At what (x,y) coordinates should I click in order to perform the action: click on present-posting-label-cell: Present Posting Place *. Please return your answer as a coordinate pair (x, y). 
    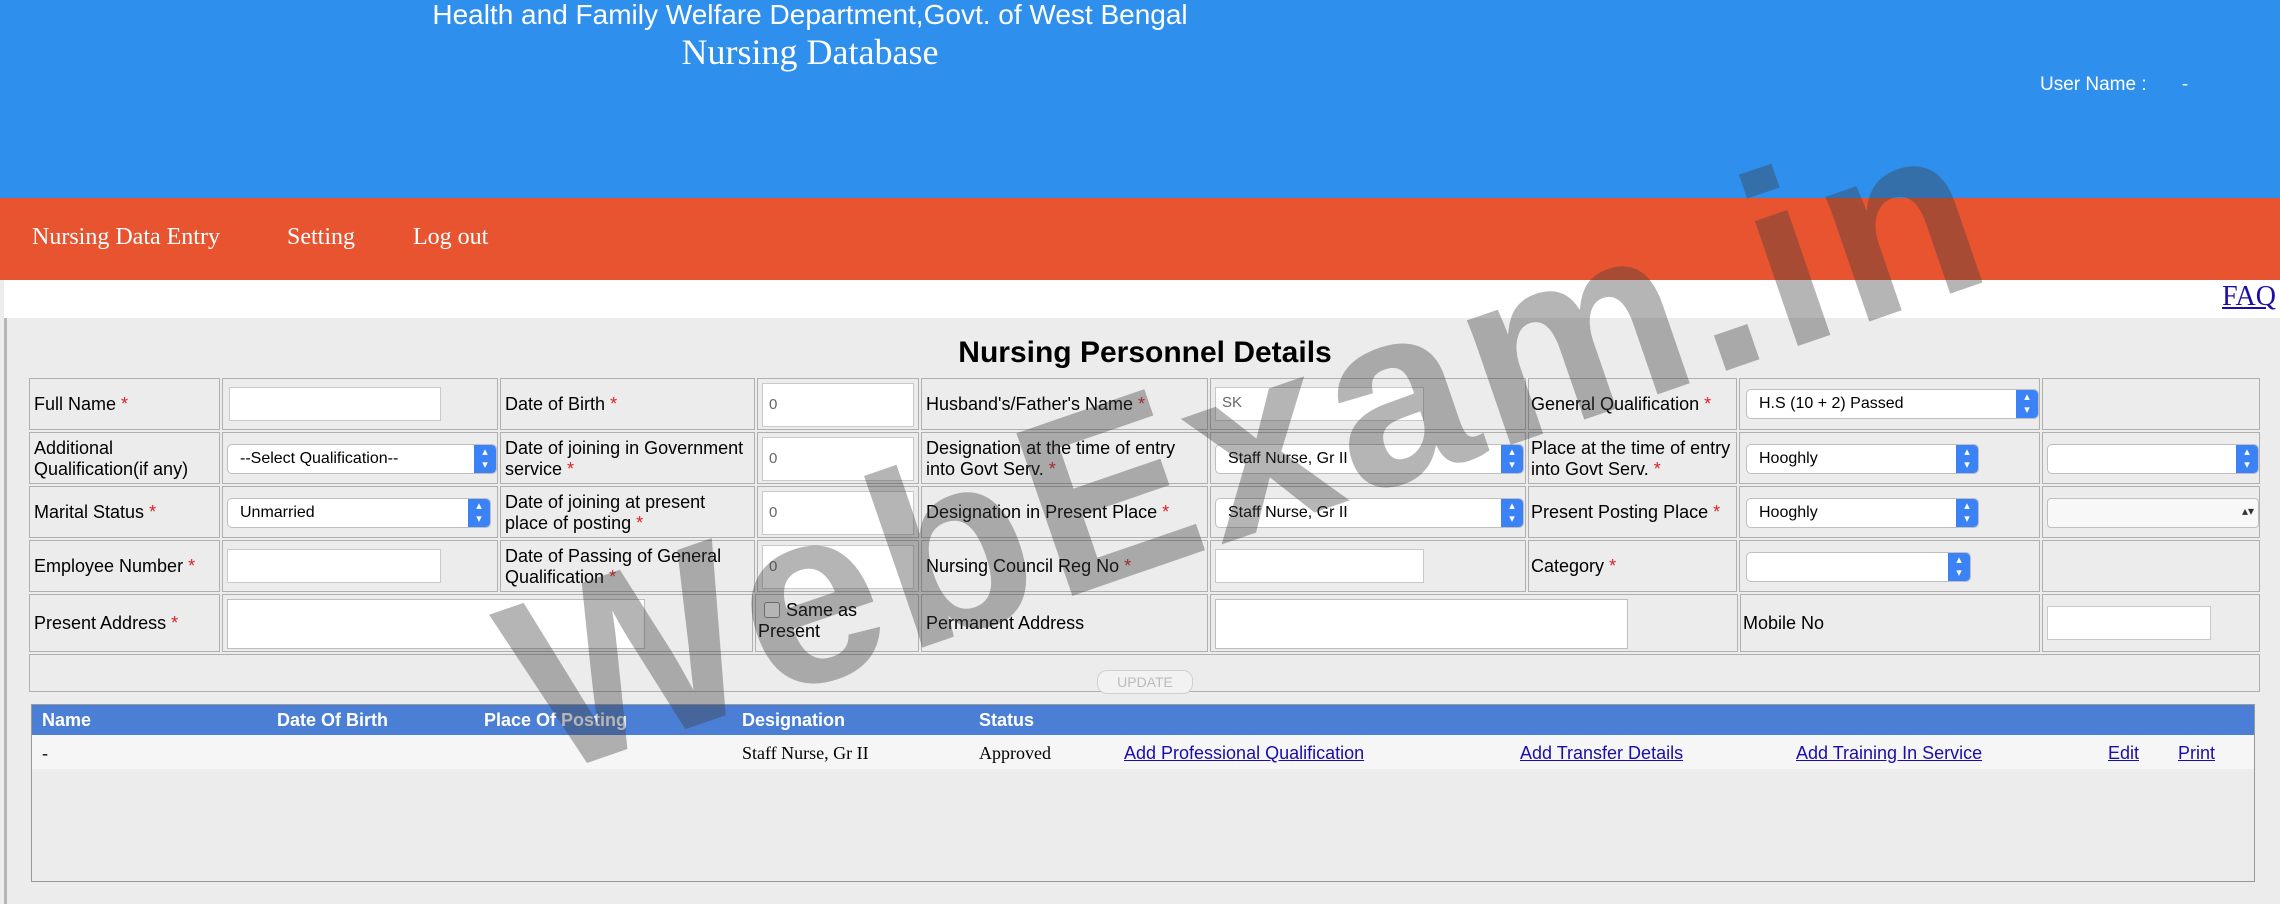
    Looking at the image, I should click on (1632, 512).